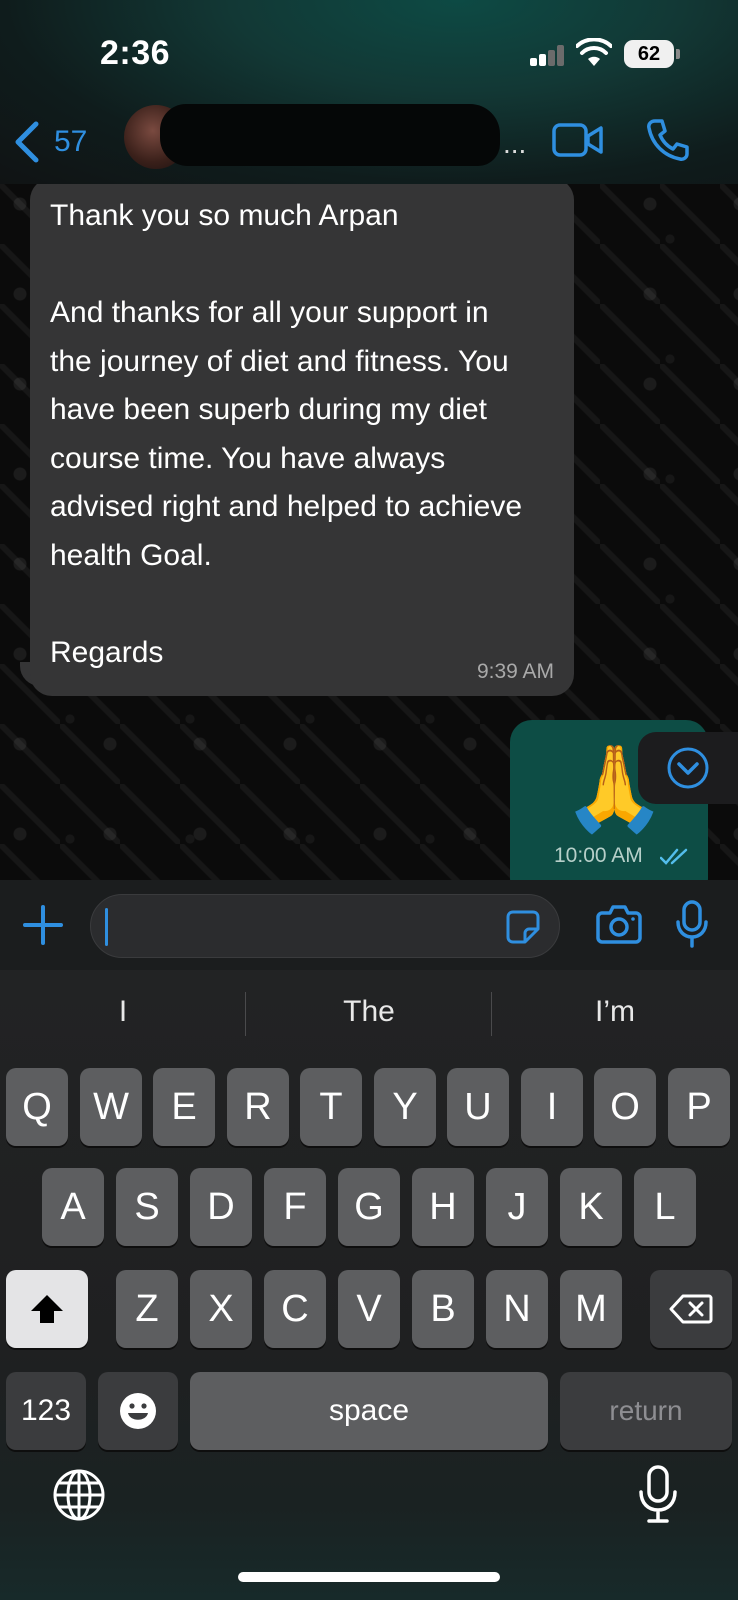 This screenshot has width=738, height=1600. What do you see at coordinates (443, 1309) in the screenshot?
I see `key-b: B` at bounding box center [443, 1309].